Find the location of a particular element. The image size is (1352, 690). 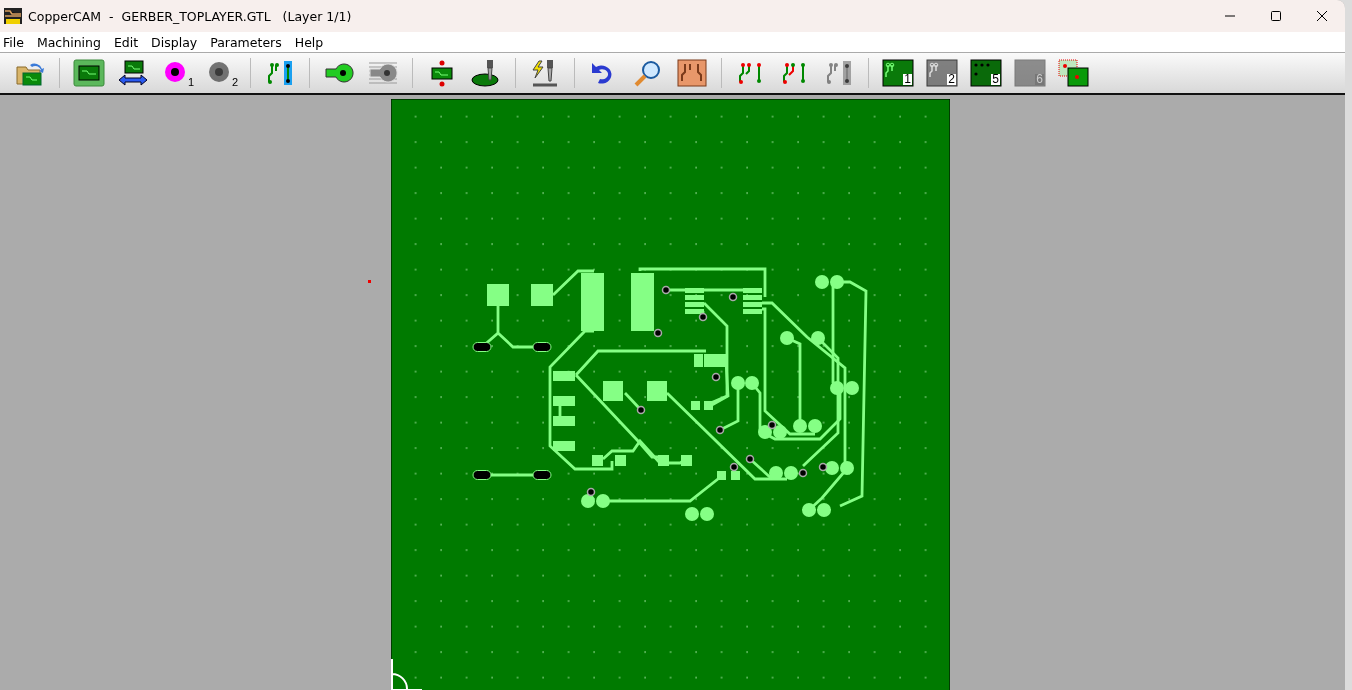

copper-board-icon is located at coordinates (692, 73).